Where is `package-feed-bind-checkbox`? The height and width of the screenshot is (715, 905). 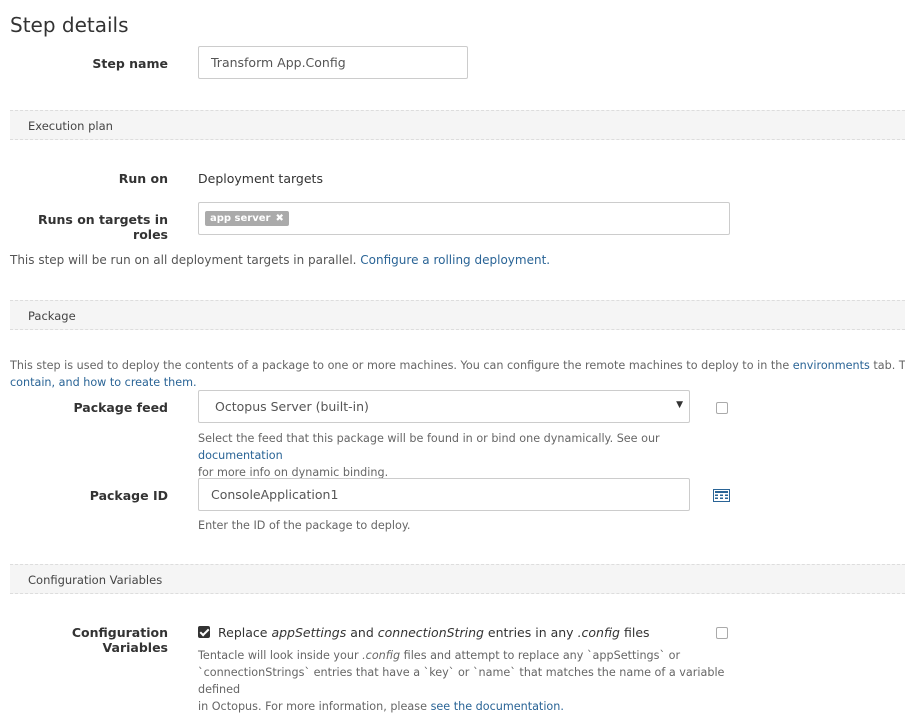 package-feed-bind-checkbox is located at coordinates (722, 408).